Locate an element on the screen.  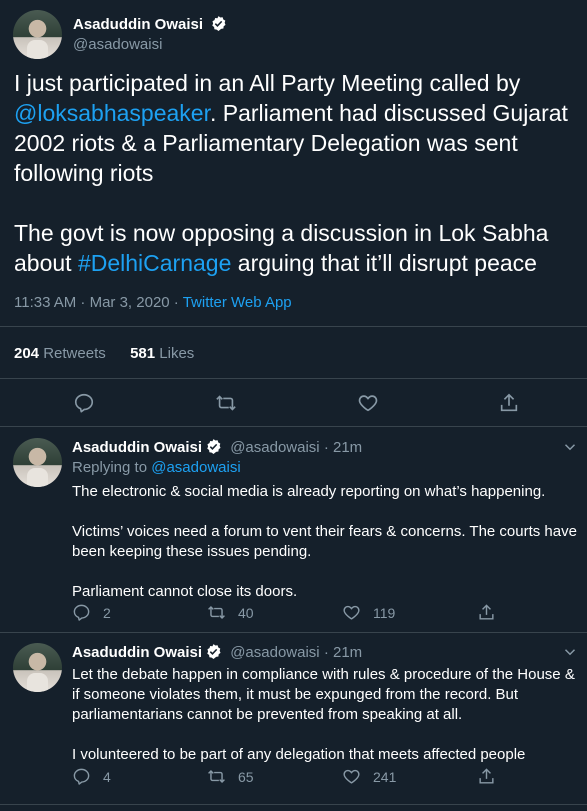
retweets-label: Retweets is located at coordinates (74, 353).